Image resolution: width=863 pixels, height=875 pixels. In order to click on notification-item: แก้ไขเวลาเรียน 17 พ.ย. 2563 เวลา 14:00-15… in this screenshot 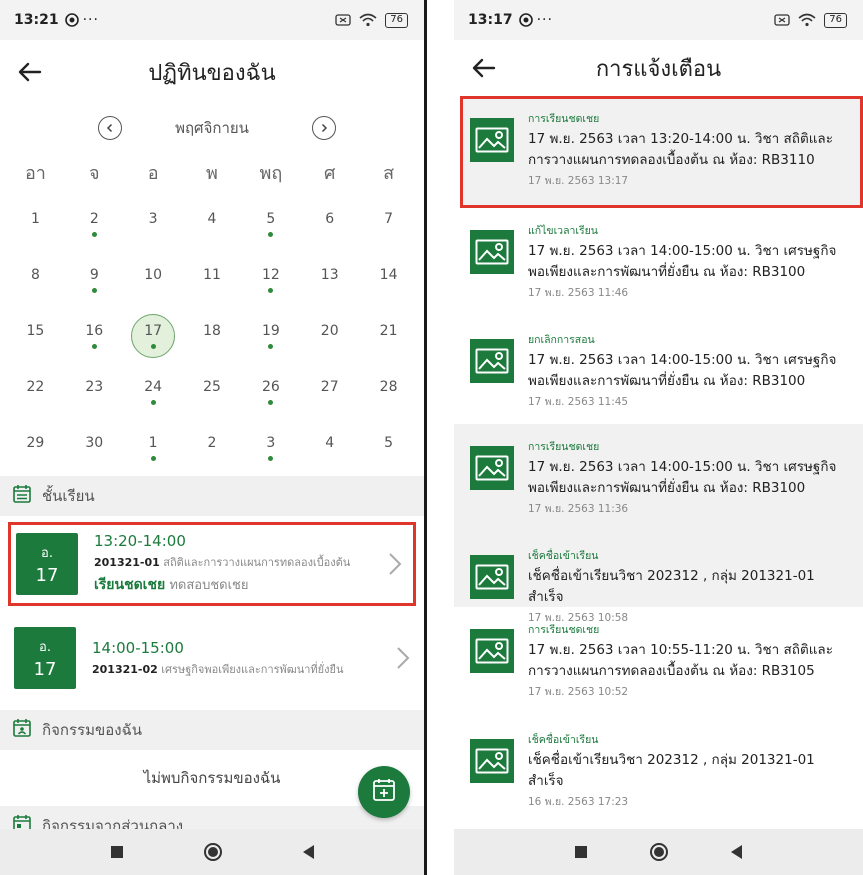, I will do `click(658, 262)`.